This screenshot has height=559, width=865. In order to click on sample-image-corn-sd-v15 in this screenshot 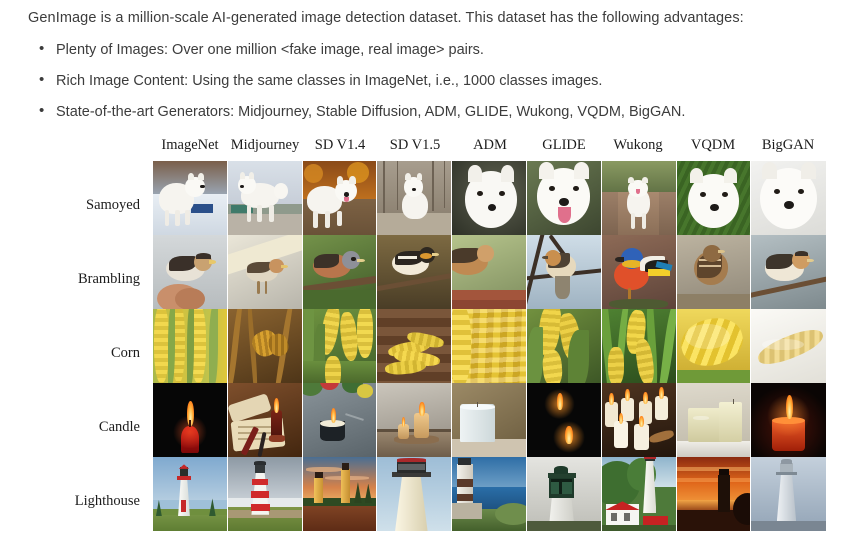, I will do `click(415, 346)`.